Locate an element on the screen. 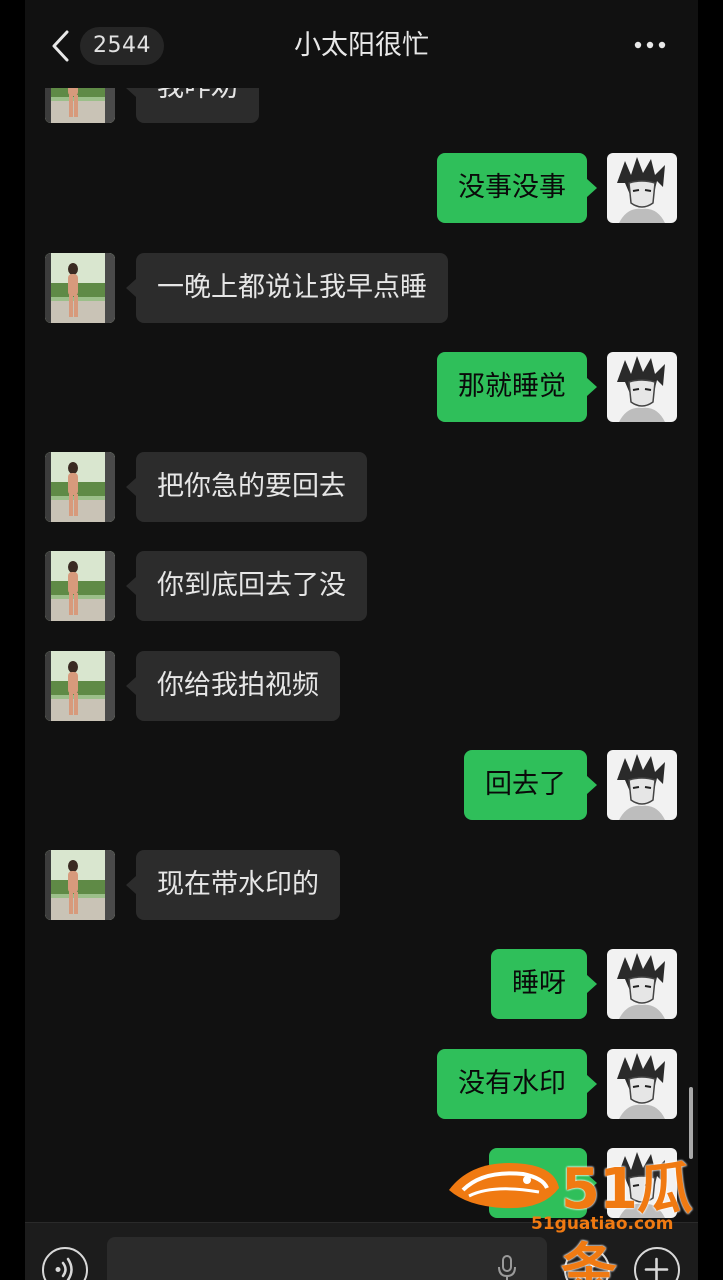 The width and height of the screenshot is (723, 1280). message-row-sent: 睡呀 is located at coordinates (361, 985).